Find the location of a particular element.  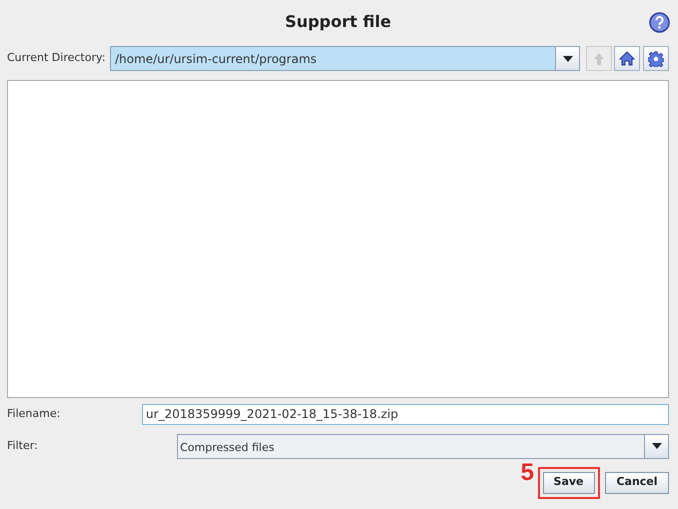

home-icon is located at coordinates (627, 58).